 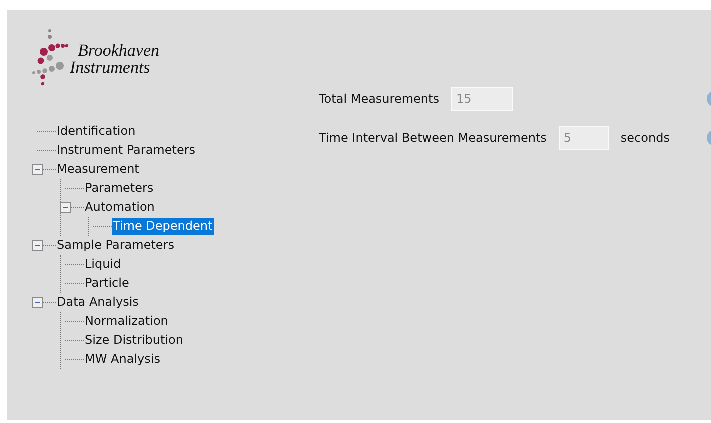 I want to click on tree-item: Parameters, so click(x=119, y=188).